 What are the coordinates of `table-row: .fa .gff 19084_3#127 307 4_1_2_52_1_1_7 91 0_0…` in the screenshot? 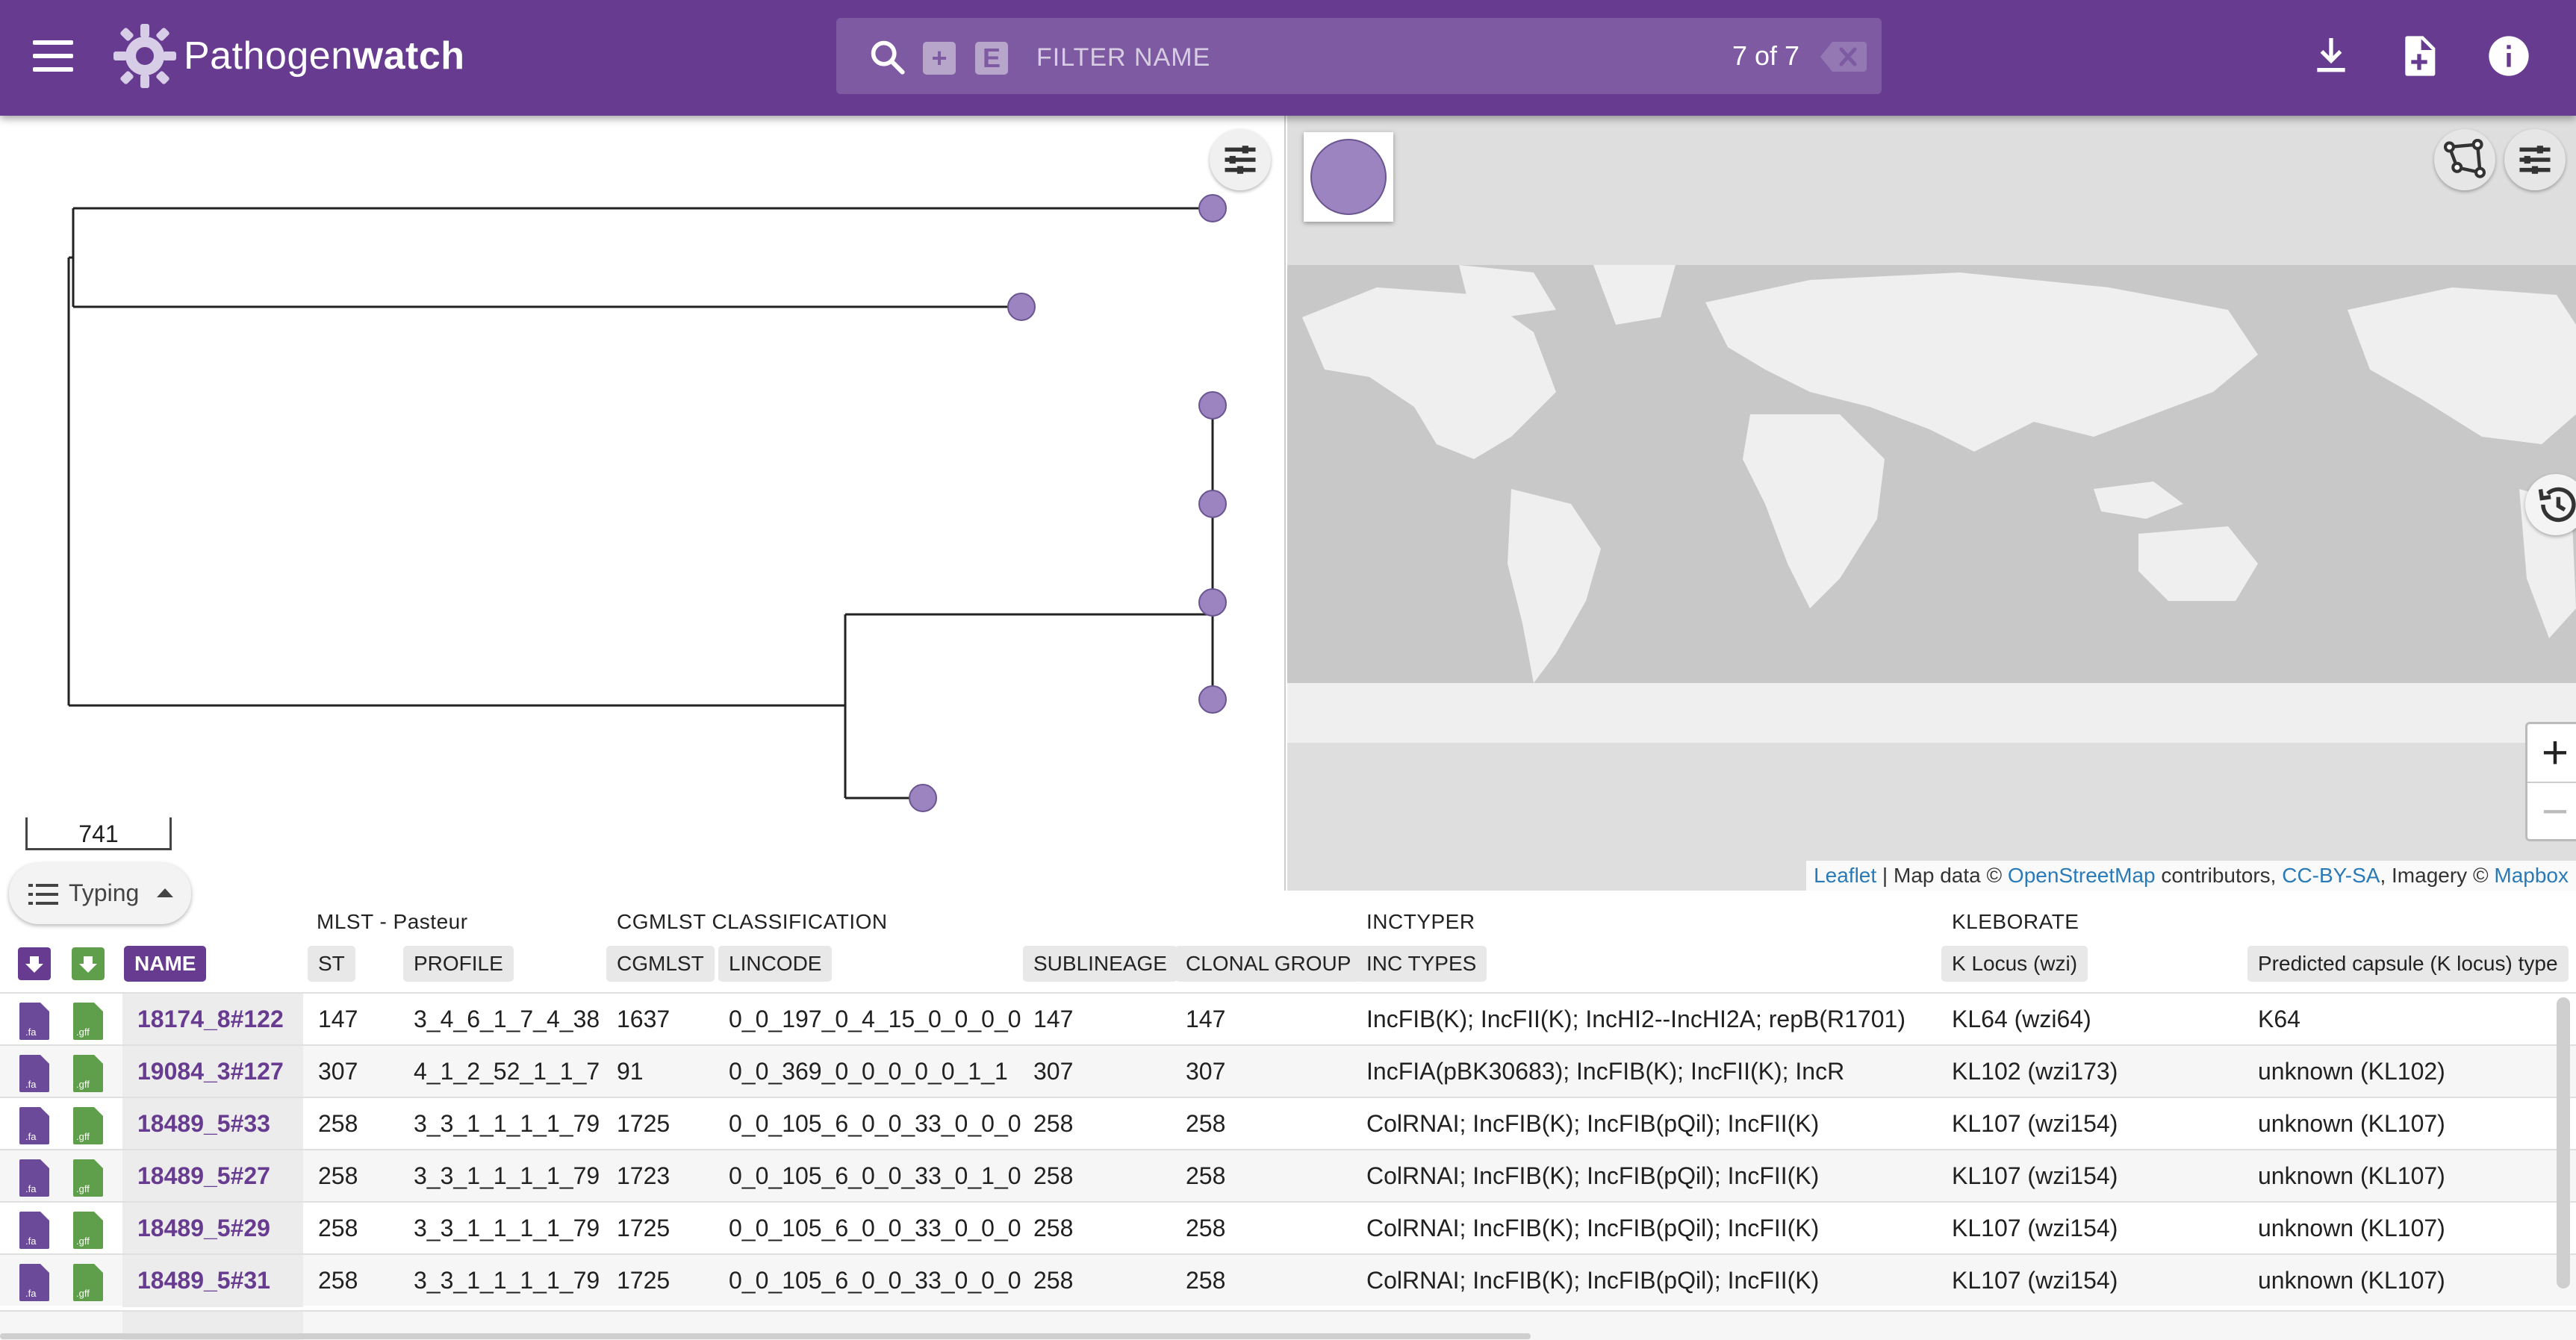 It's located at (1288, 1071).